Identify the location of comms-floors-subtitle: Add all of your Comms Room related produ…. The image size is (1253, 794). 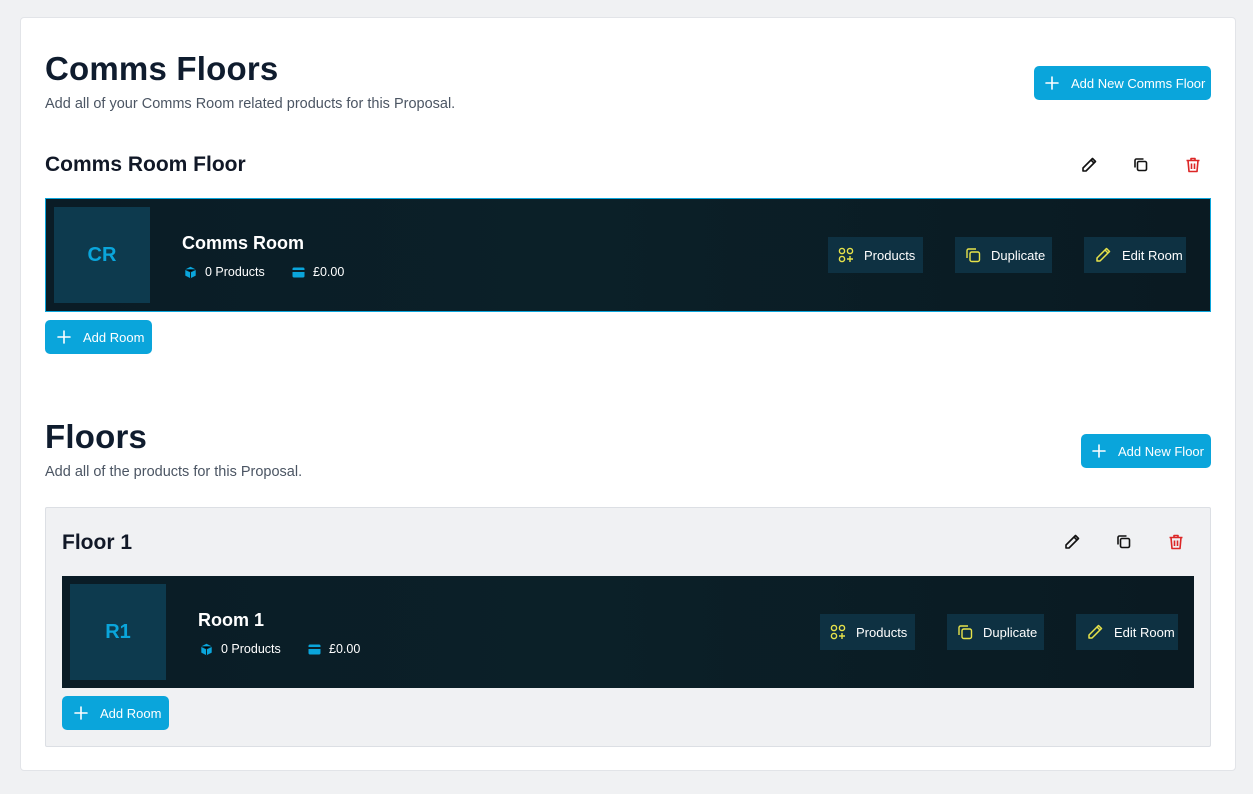
(250, 104).